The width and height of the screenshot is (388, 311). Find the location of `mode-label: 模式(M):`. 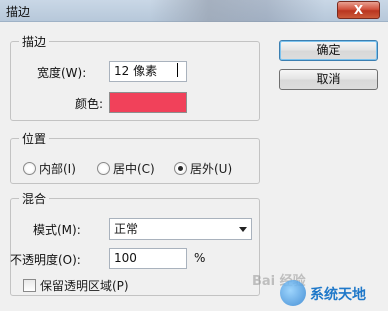

mode-label: 模式(M): is located at coordinates (57, 230).